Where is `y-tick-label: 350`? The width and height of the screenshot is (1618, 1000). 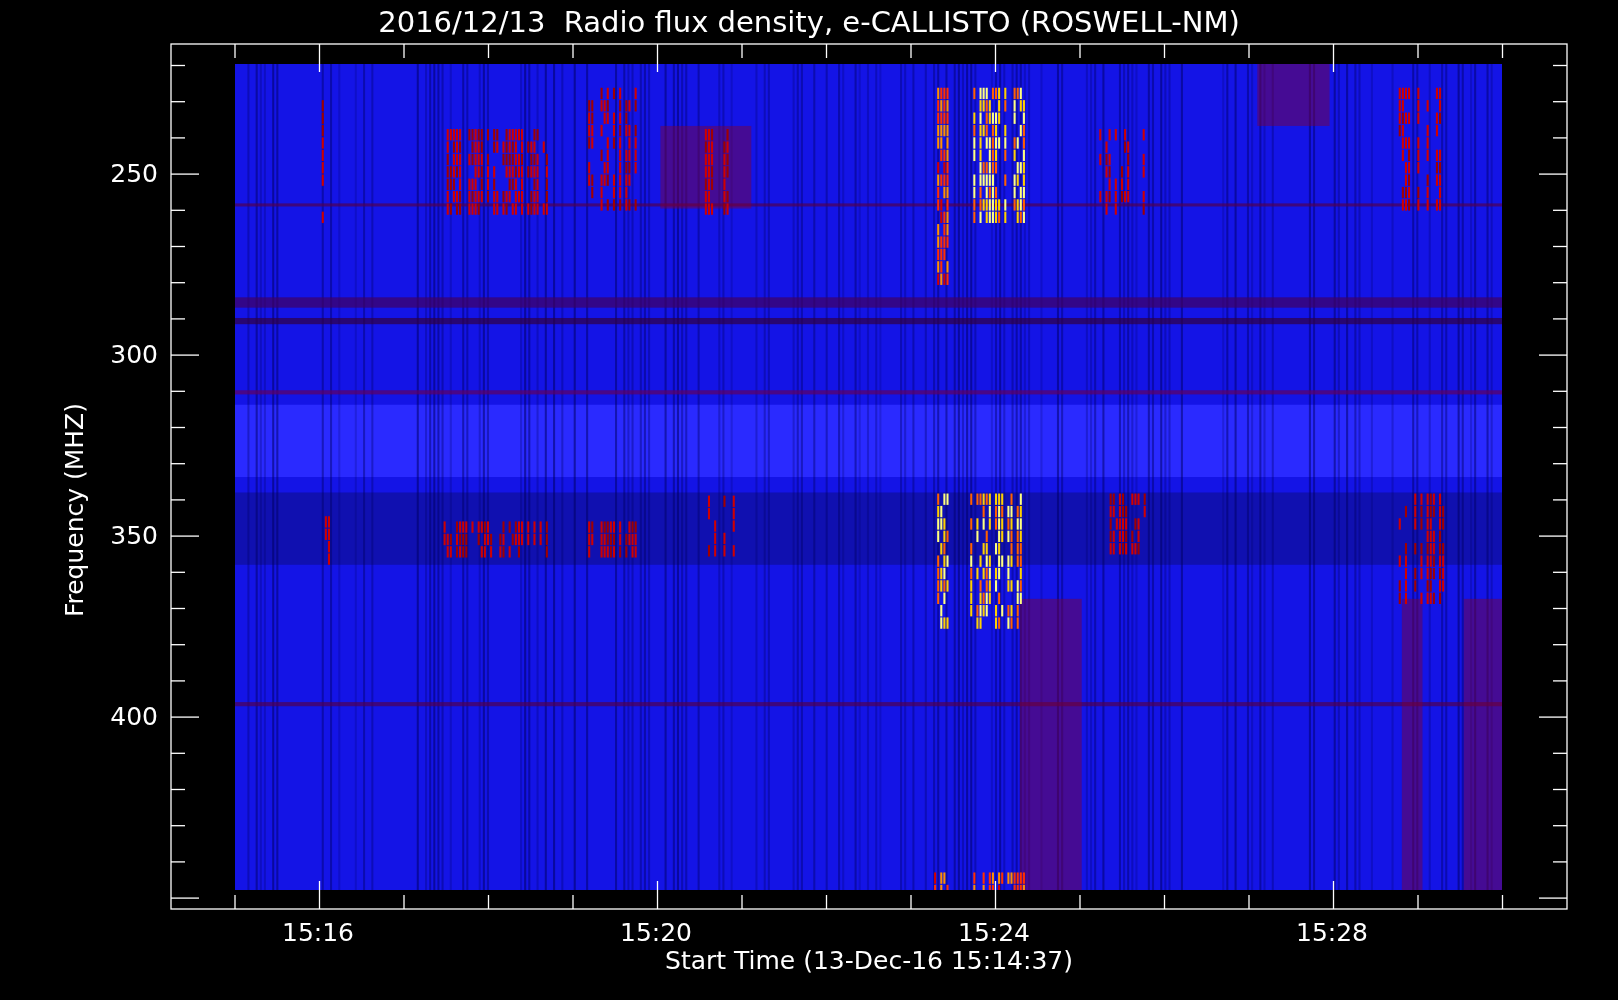
y-tick-label: 350 is located at coordinates (134, 535).